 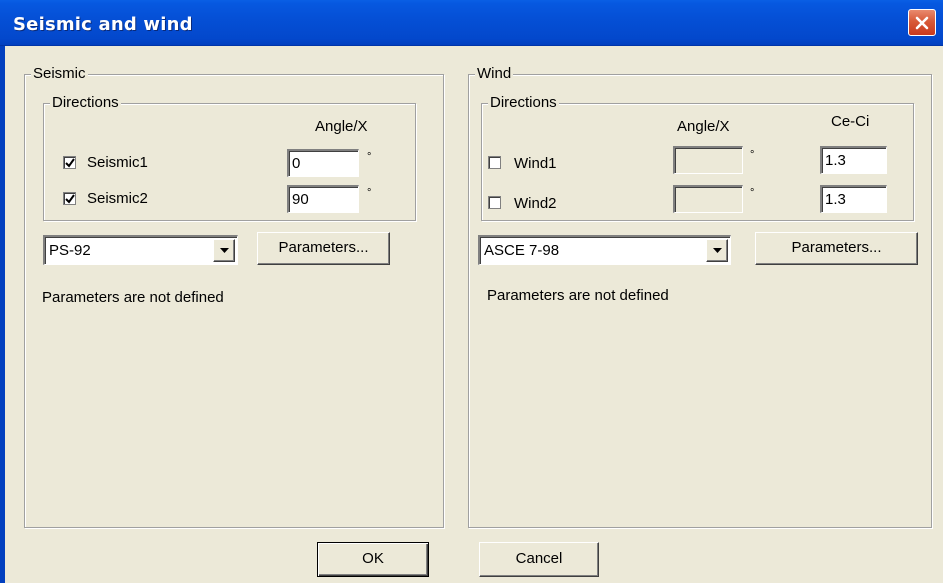 I want to click on wind1-ceci-input: 1.3, so click(x=853, y=160).